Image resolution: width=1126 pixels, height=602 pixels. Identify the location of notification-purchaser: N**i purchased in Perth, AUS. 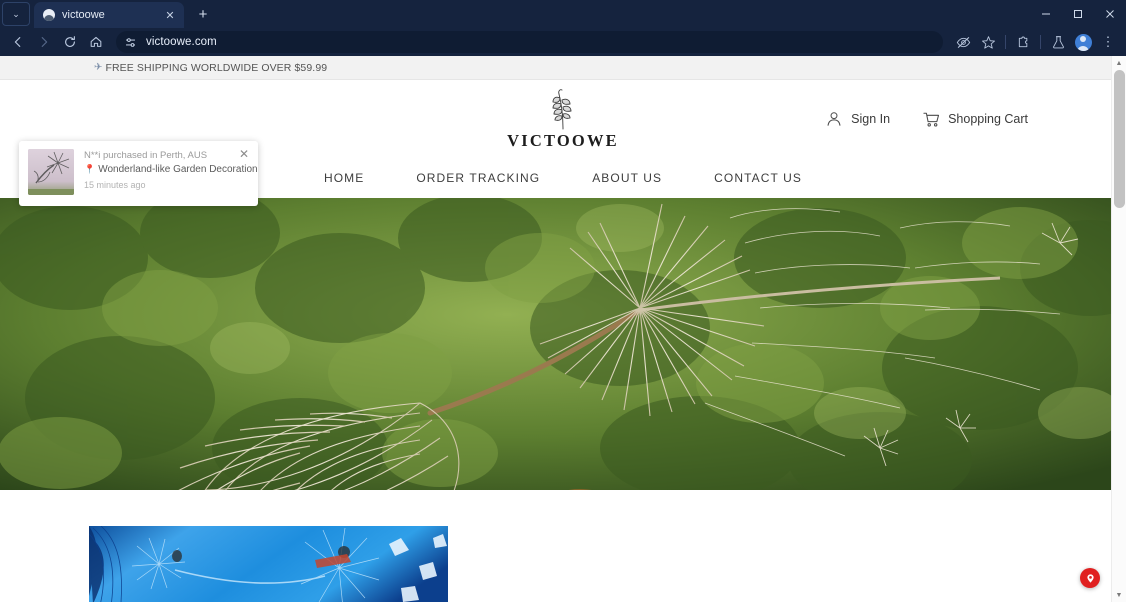
(146, 155).